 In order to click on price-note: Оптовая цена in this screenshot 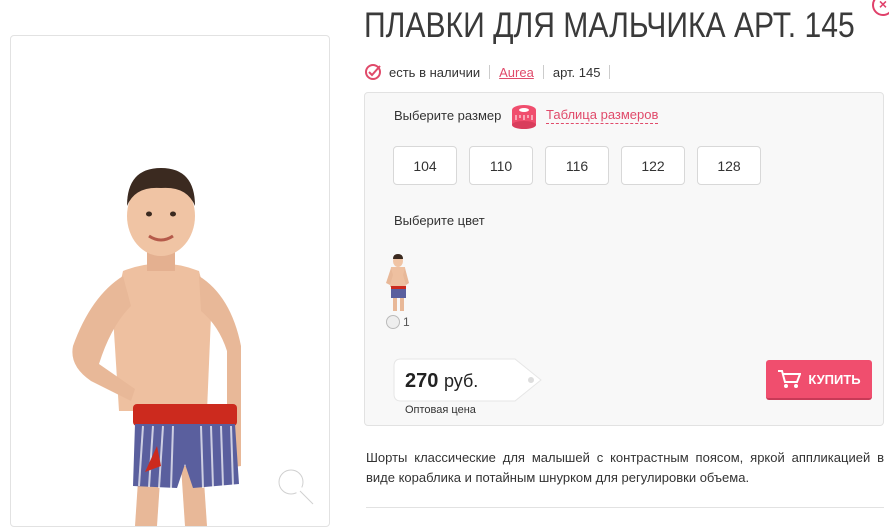, I will do `click(440, 410)`.